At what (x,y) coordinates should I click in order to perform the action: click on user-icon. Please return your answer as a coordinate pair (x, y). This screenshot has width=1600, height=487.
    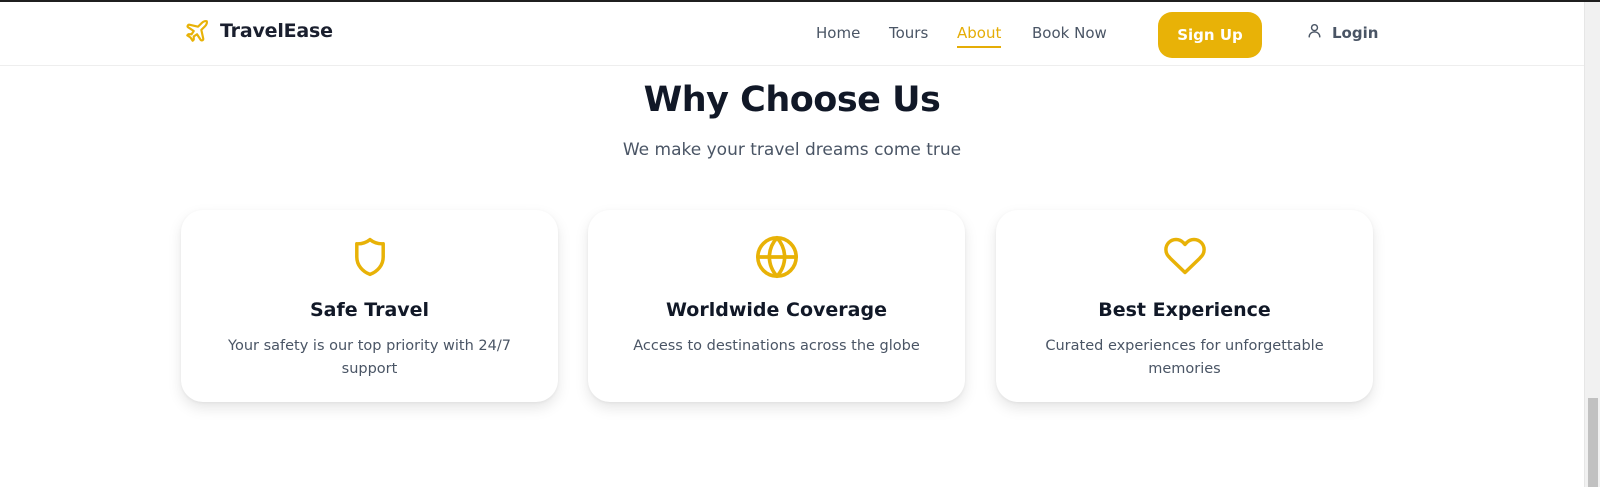
    Looking at the image, I should click on (1314, 32).